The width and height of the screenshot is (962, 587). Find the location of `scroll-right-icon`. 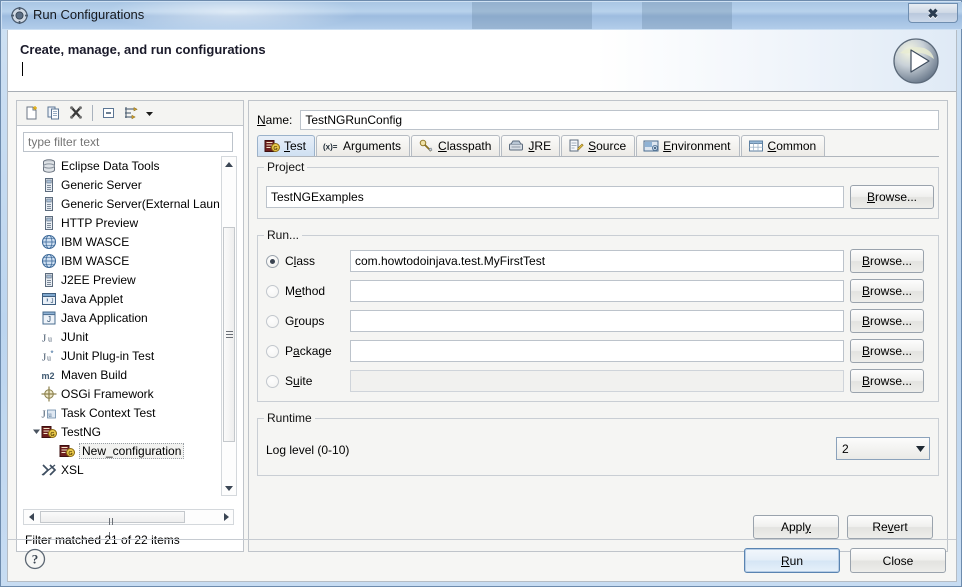

scroll-right-icon is located at coordinates (226, 517).